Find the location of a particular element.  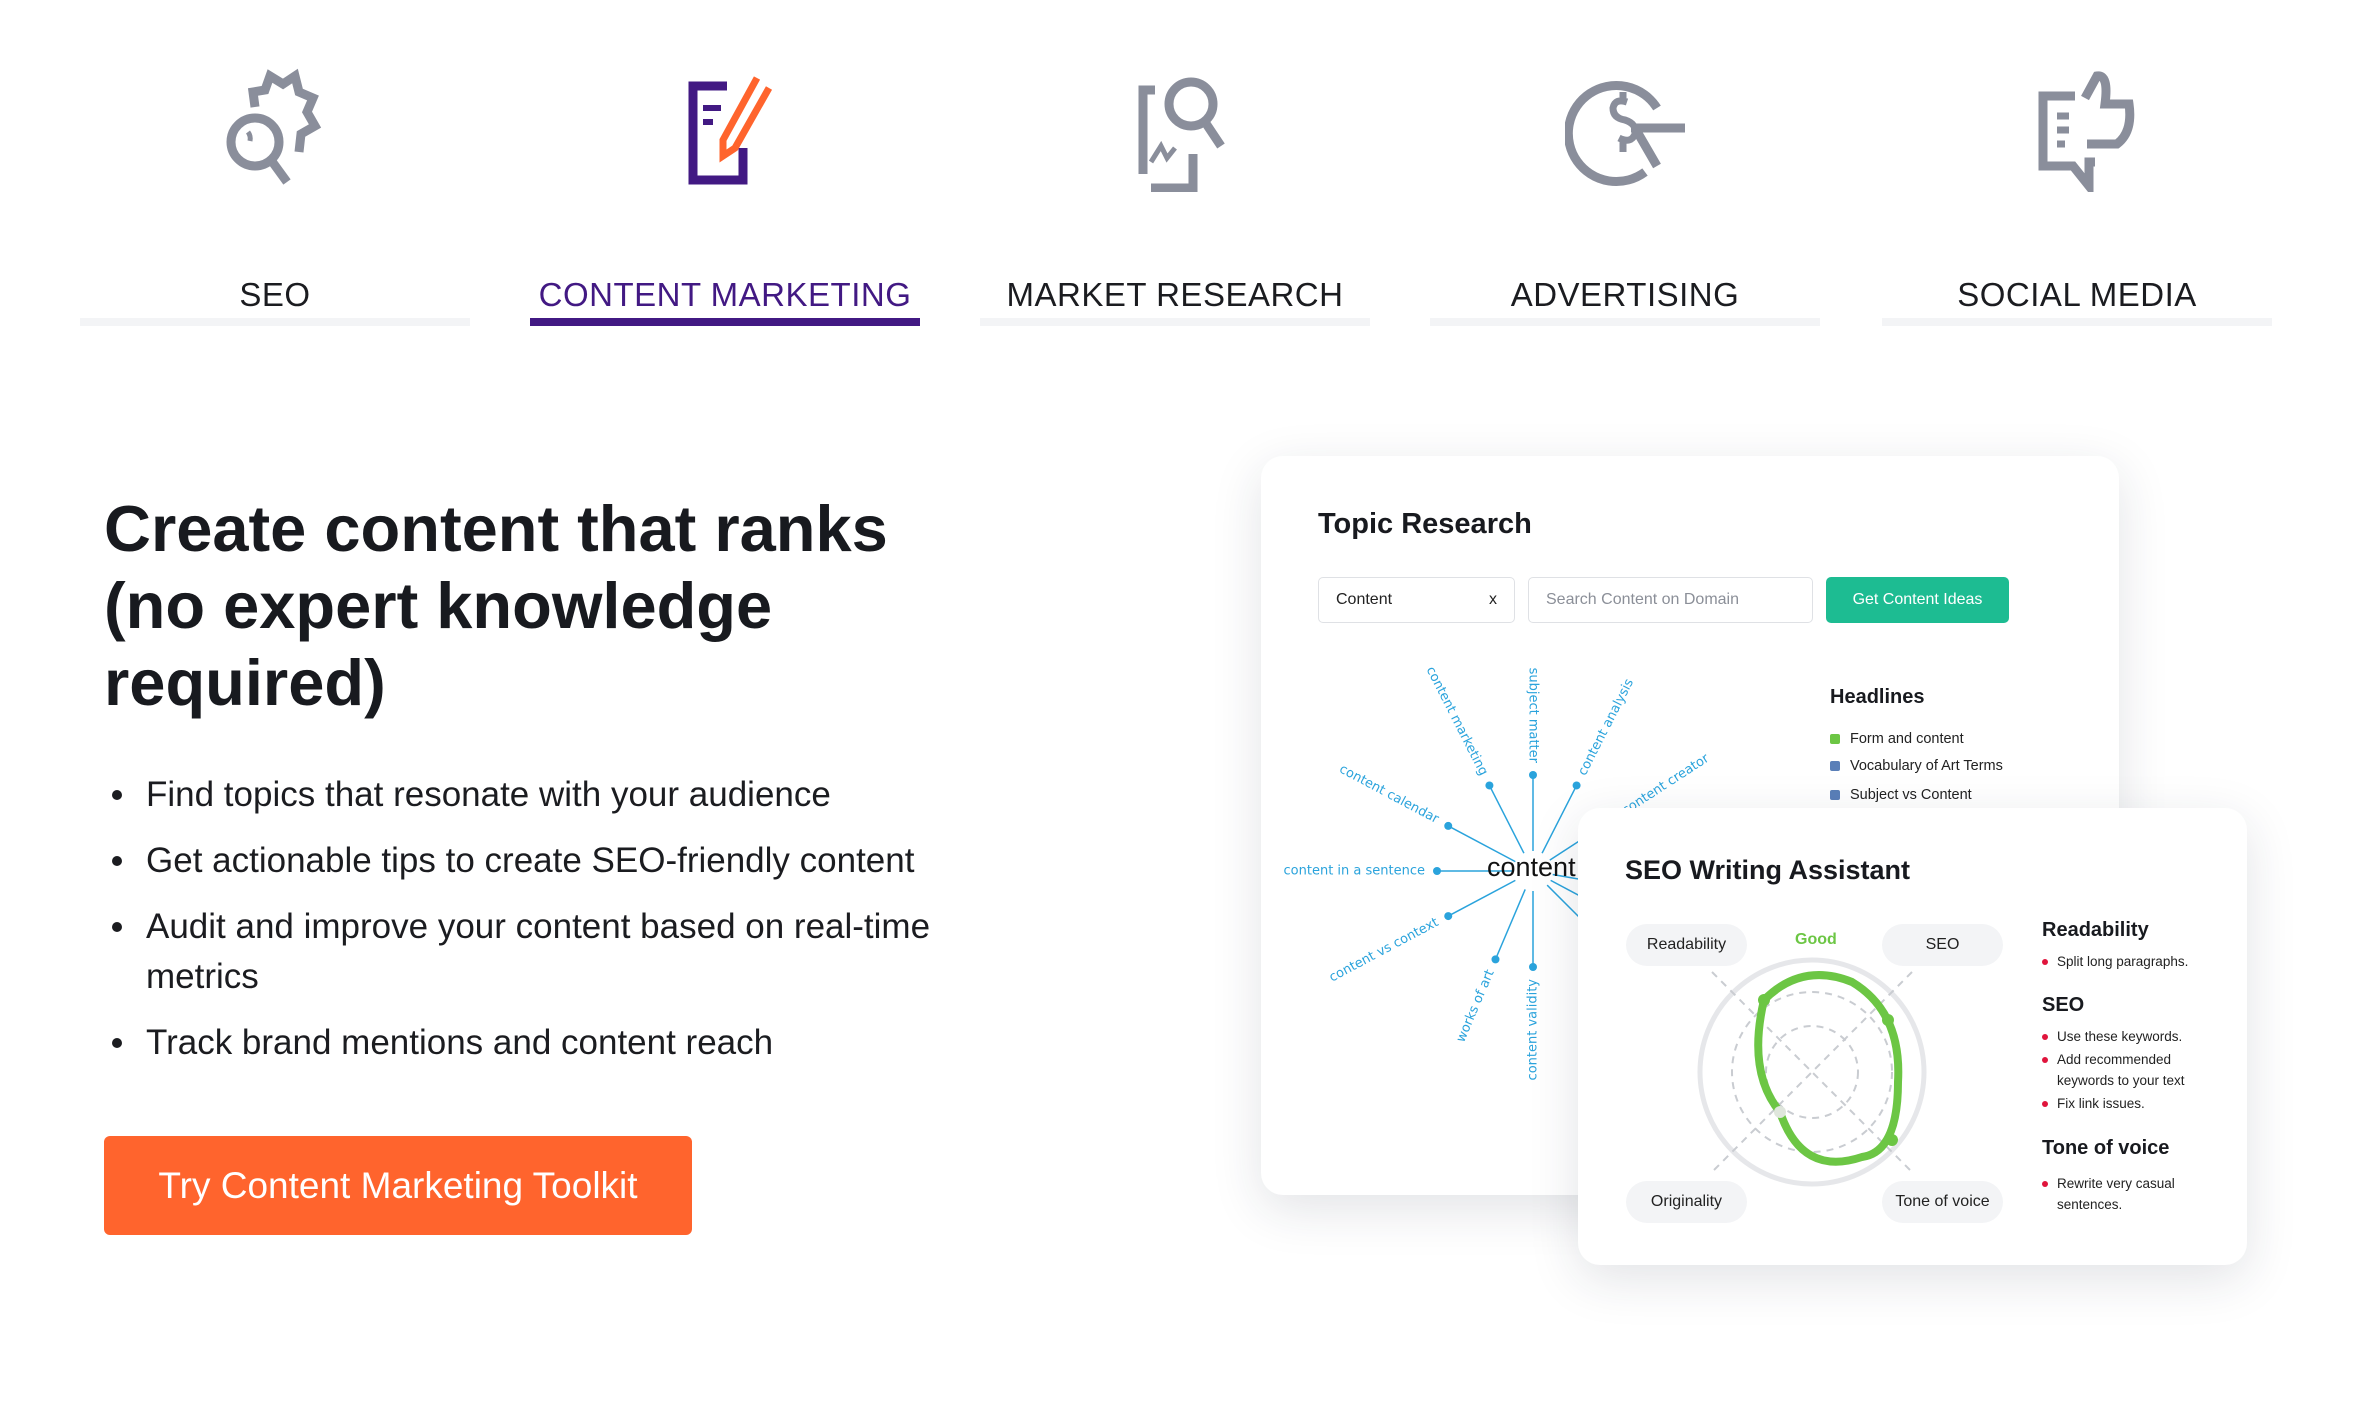

section-title: Tone of voice is located at coordinates (2106, 1148).